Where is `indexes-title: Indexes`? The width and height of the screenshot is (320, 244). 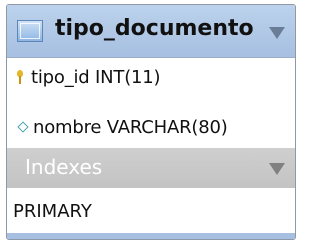 indexes-title: Indexes is located at coordinates (64, 167).